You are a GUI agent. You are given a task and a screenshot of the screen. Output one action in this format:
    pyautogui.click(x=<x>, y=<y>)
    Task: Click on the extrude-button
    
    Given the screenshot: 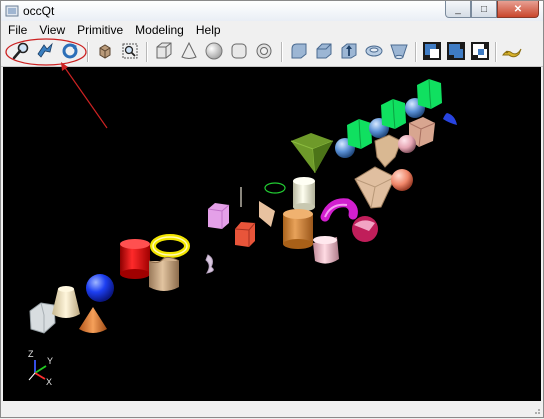 What is the action you would take?
    pyautogui.click(x=349, y=51)
    